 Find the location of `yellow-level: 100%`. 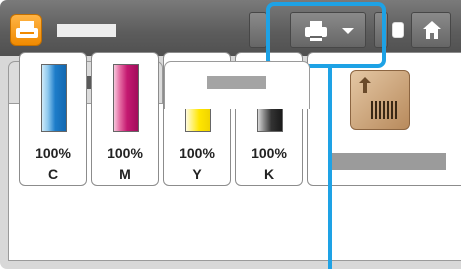

yellow-level: 100% is located at coordinates (197, 153).